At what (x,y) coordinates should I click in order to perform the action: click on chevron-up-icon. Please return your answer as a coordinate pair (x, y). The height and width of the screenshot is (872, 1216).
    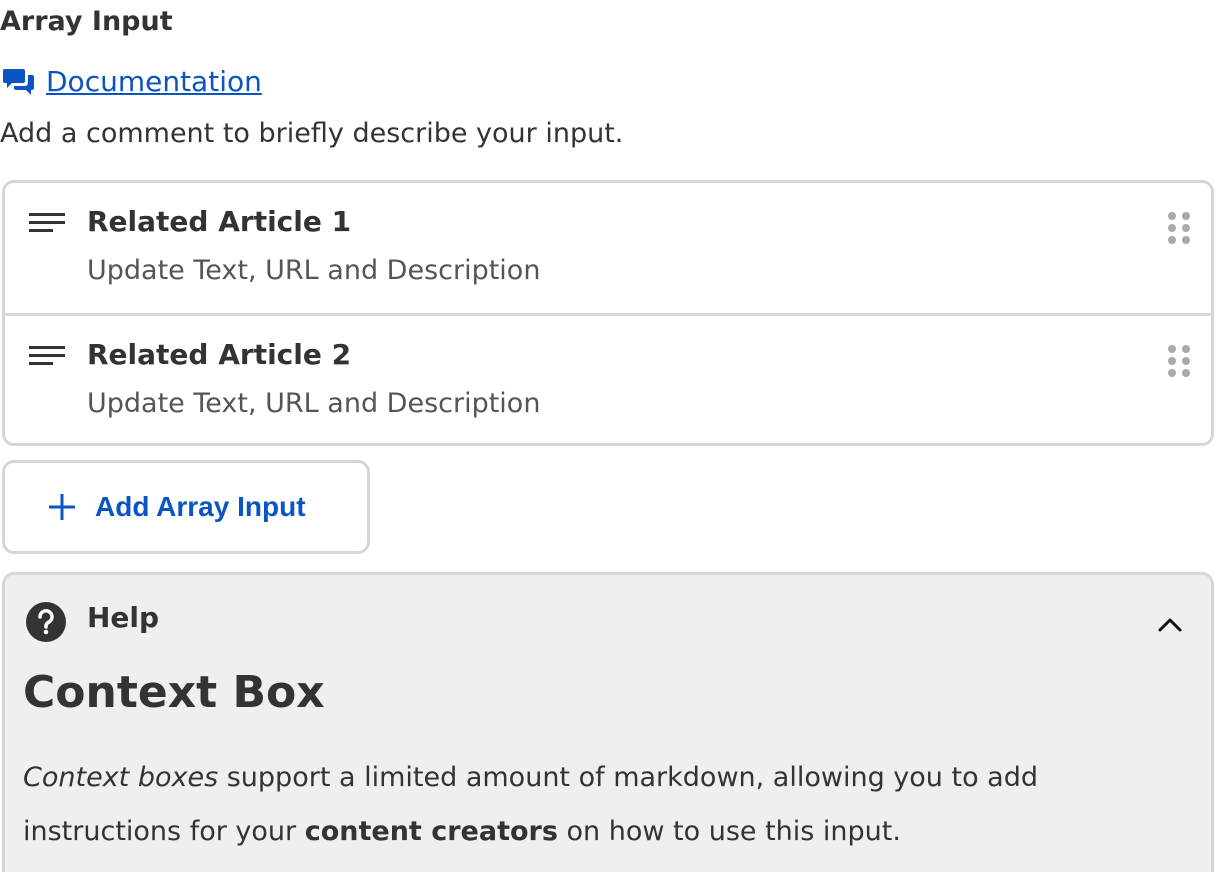
    Looking at the image, I should click on (1170, 625).